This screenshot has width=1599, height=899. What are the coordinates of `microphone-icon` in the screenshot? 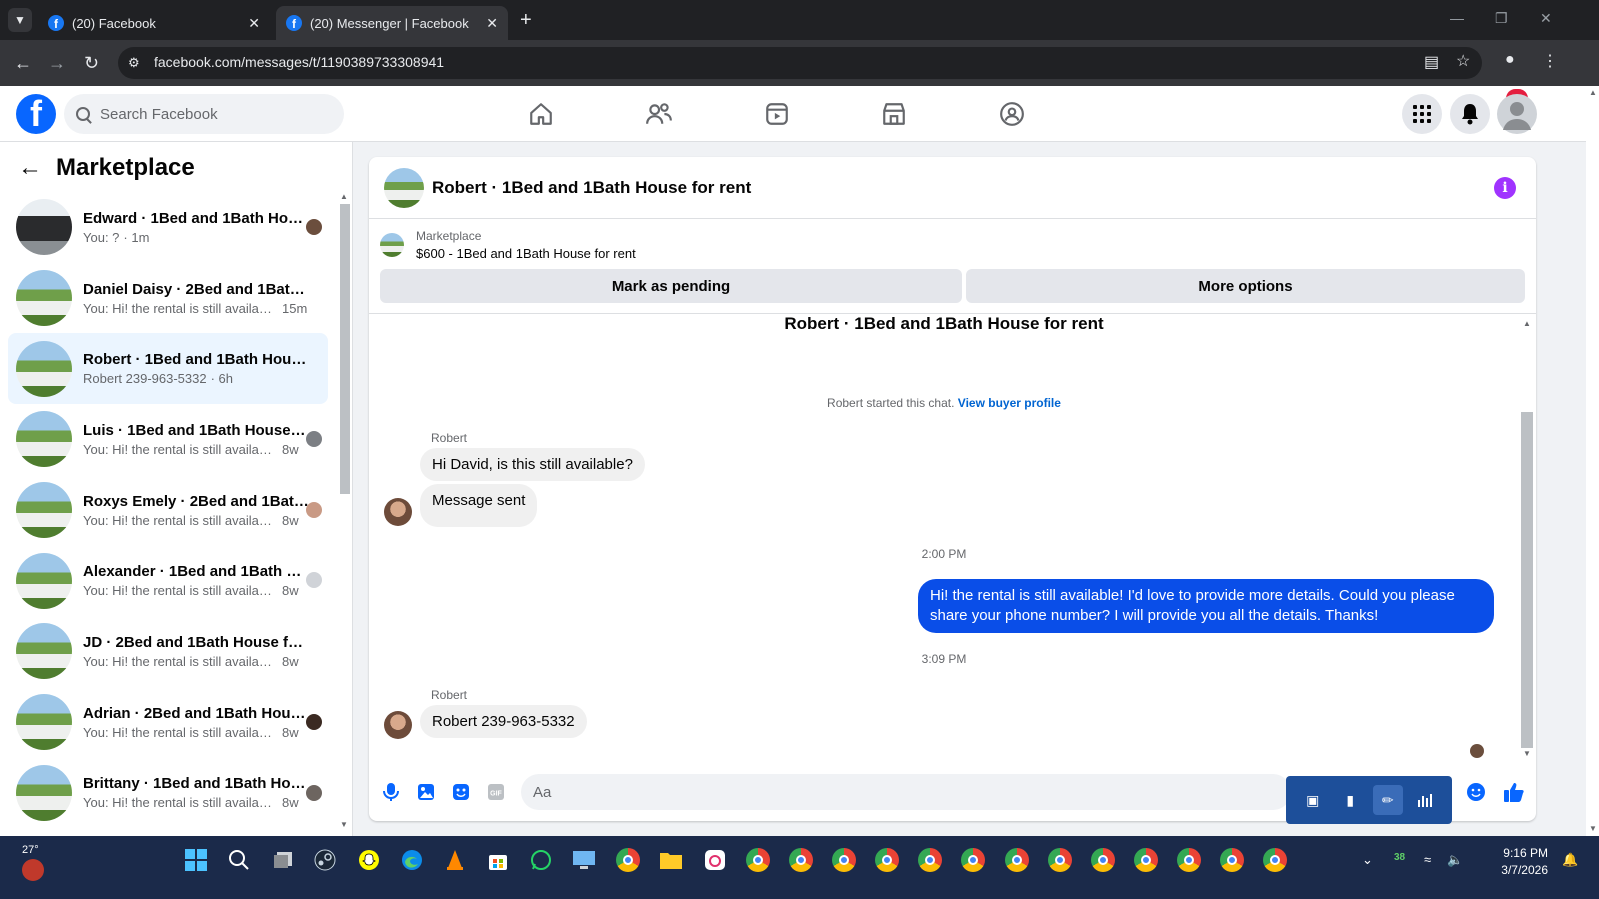 It's located at (391, 792).